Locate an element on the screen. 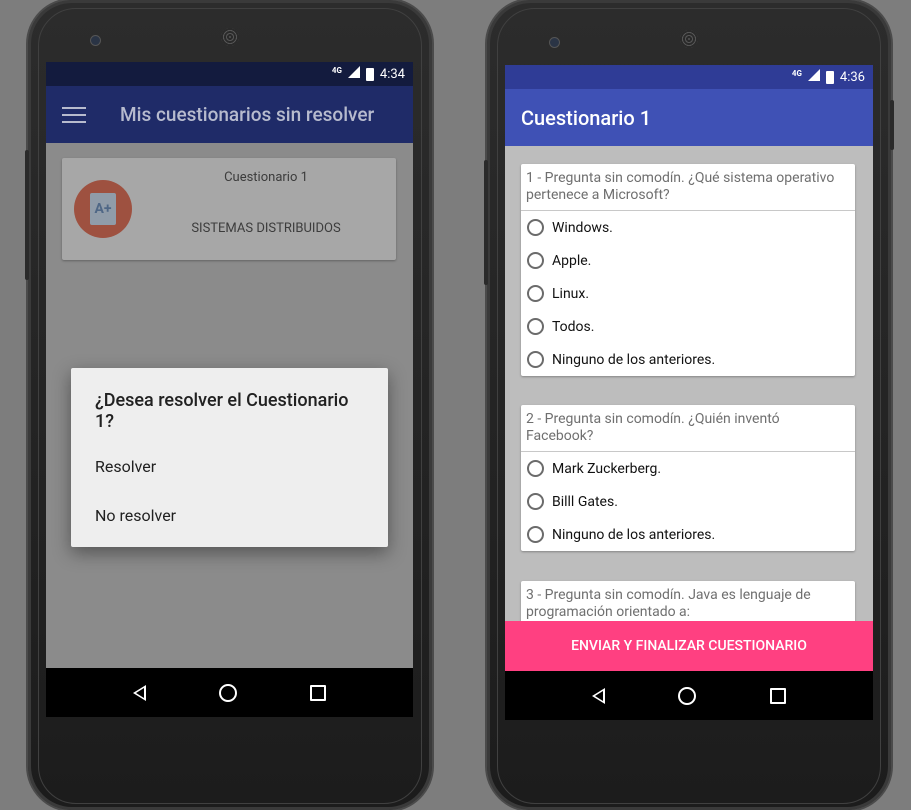  option-todos: Todos. is located at coordinates (688, 326).